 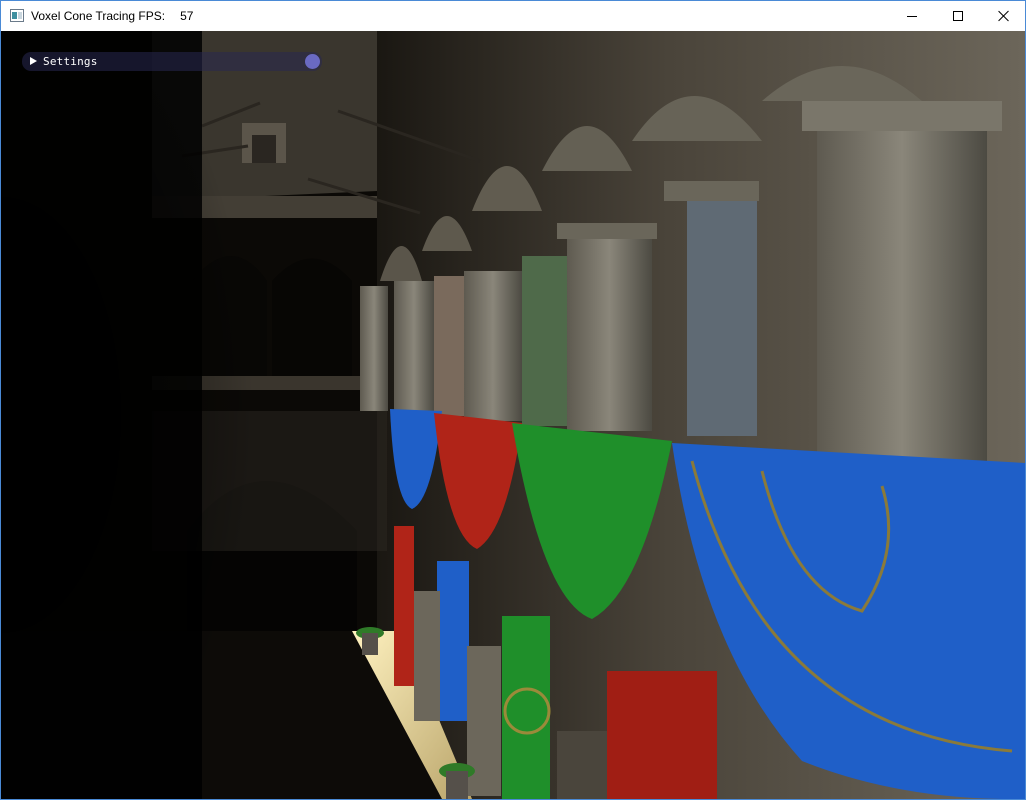 I want to click on close-button, so click(x=1003, y=16).